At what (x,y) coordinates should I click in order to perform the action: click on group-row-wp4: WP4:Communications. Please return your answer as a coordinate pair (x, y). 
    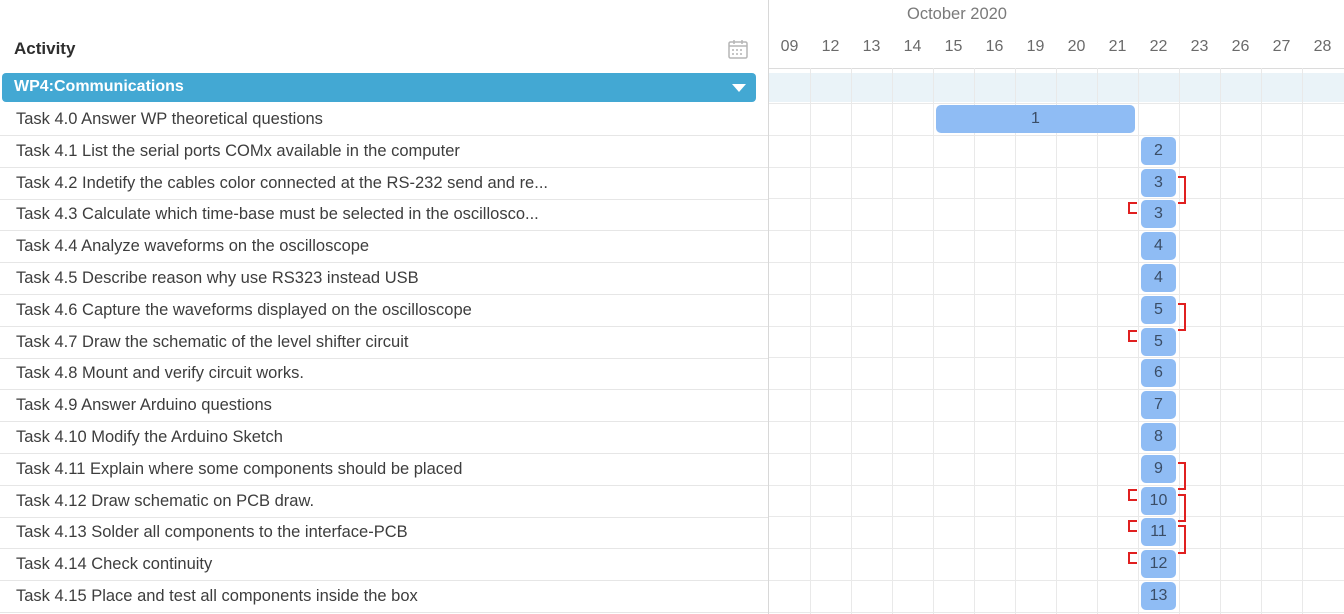
    Looking at the image, I should click on (379, 87).